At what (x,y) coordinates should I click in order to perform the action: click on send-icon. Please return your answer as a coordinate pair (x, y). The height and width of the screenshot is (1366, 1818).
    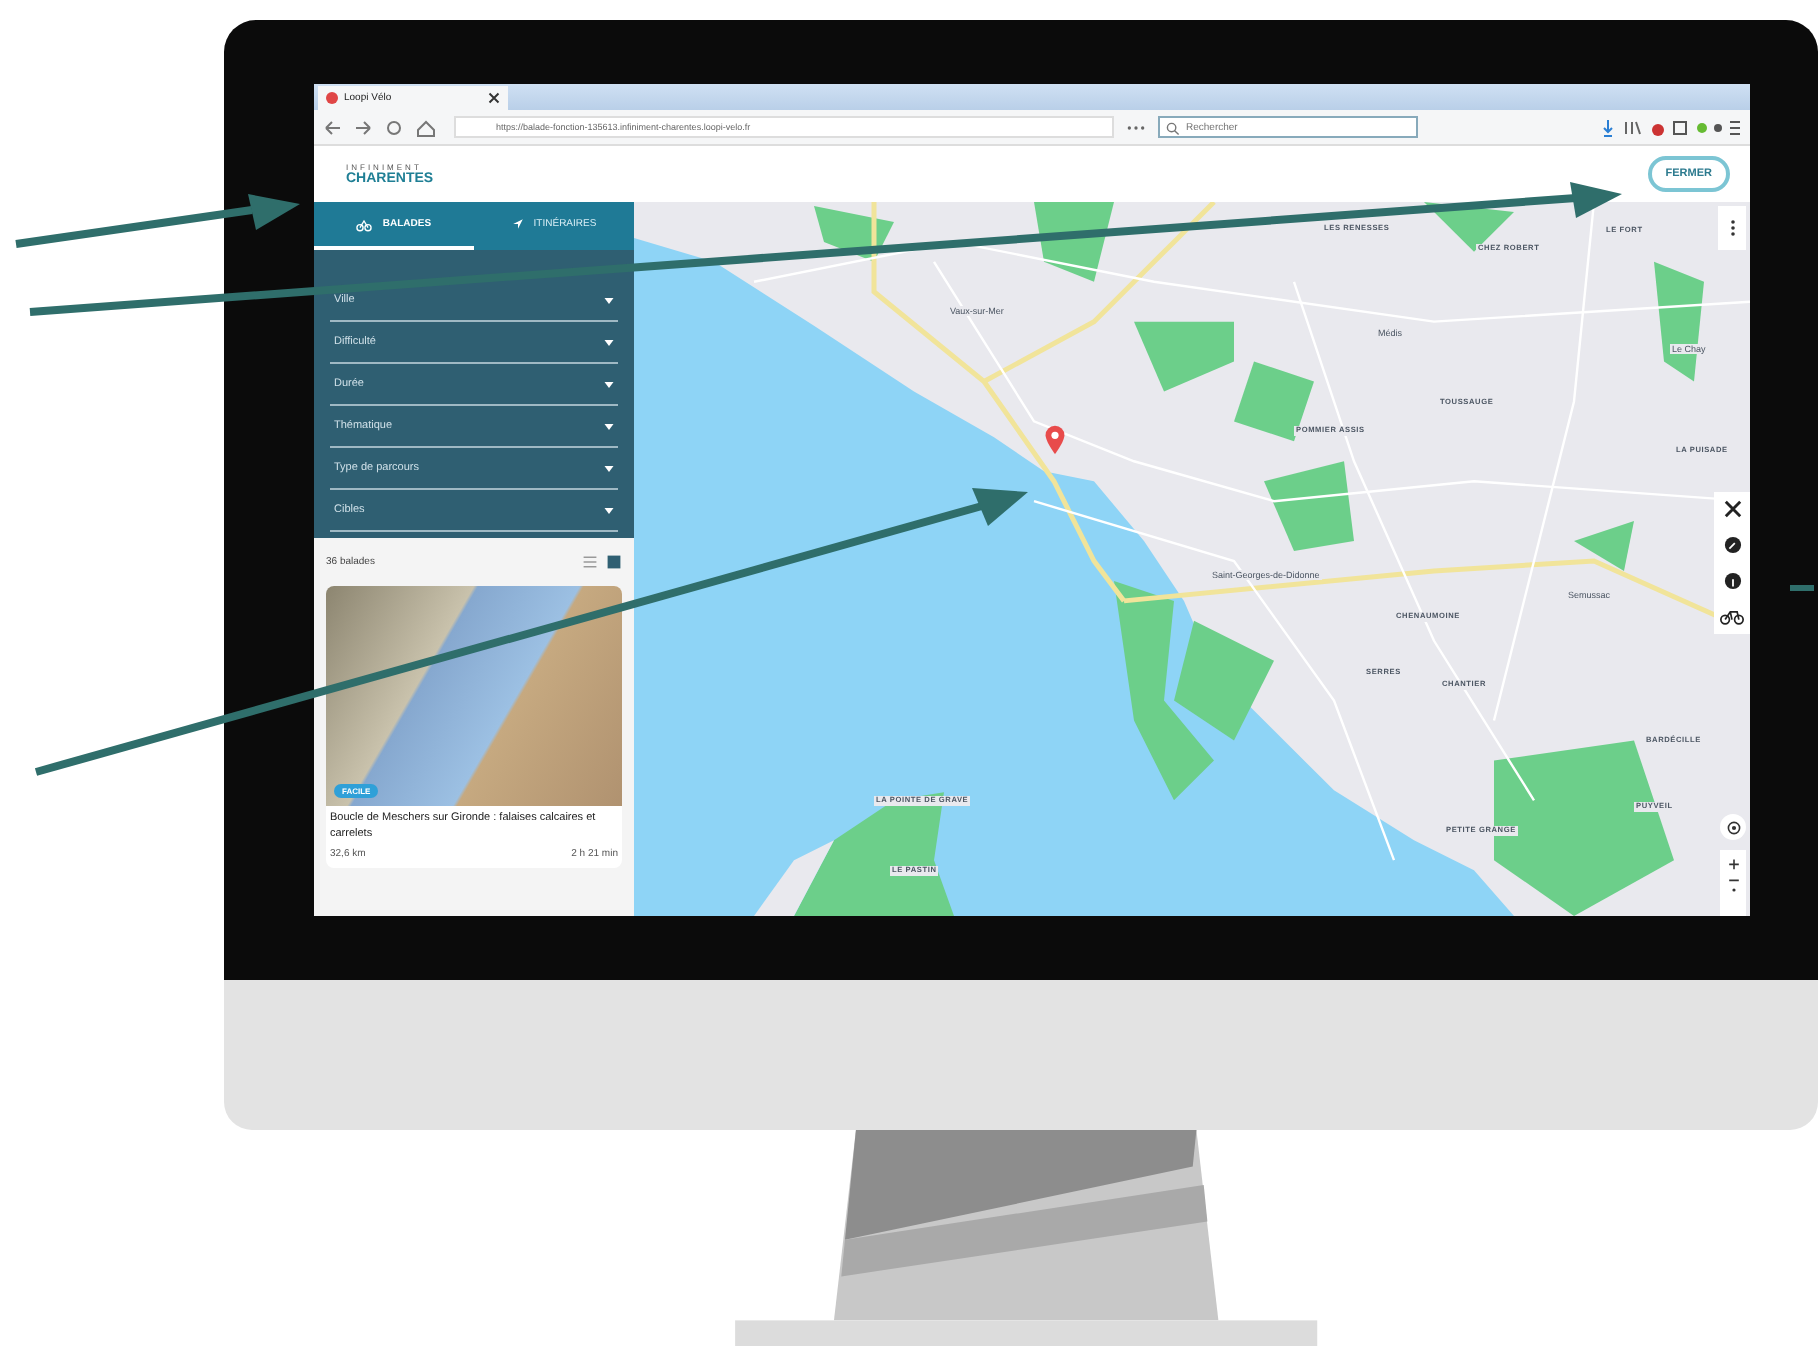
    Looking at the image, I should click on (517, 224).